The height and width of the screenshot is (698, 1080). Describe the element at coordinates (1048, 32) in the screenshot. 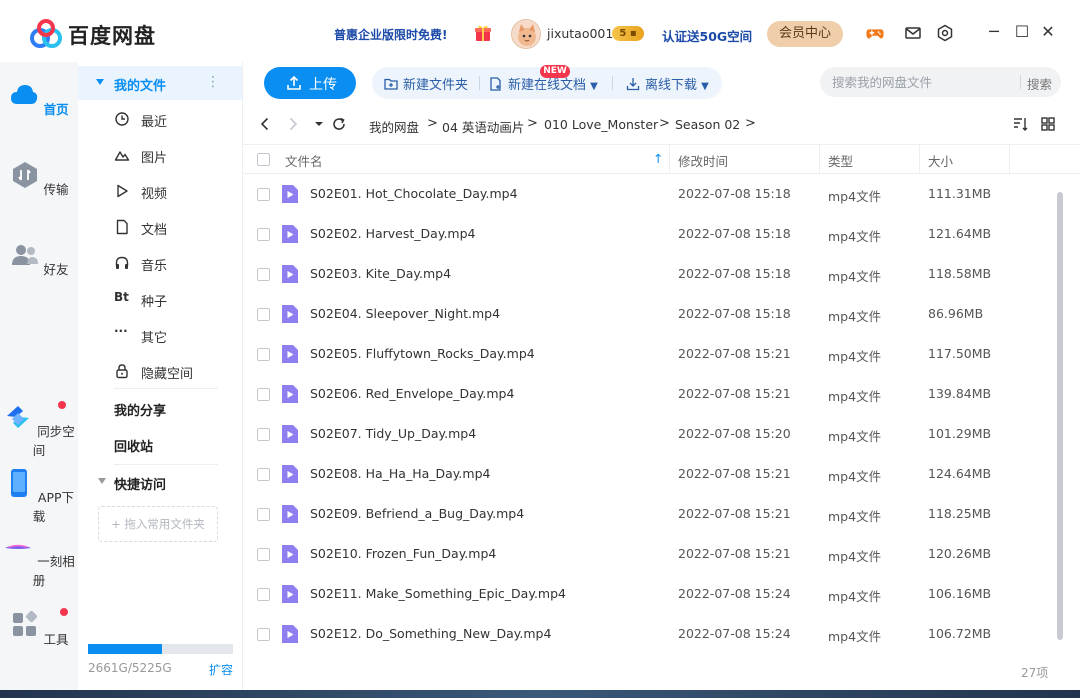

I see `close-button: ✕` at that location.